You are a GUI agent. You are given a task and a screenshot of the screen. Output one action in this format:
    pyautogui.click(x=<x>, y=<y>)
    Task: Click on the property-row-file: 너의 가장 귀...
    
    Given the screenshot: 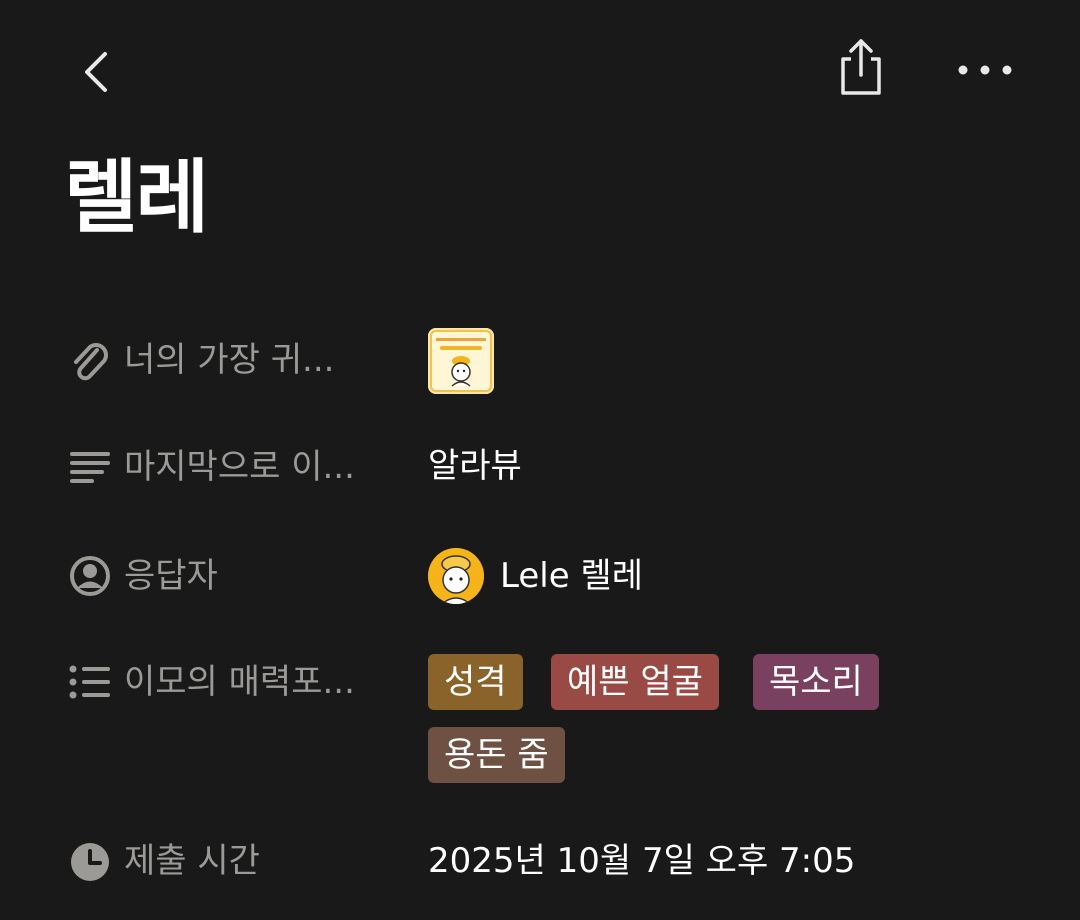 What is the action you would take?
    pyautogui.click(x=540, y=361)
    